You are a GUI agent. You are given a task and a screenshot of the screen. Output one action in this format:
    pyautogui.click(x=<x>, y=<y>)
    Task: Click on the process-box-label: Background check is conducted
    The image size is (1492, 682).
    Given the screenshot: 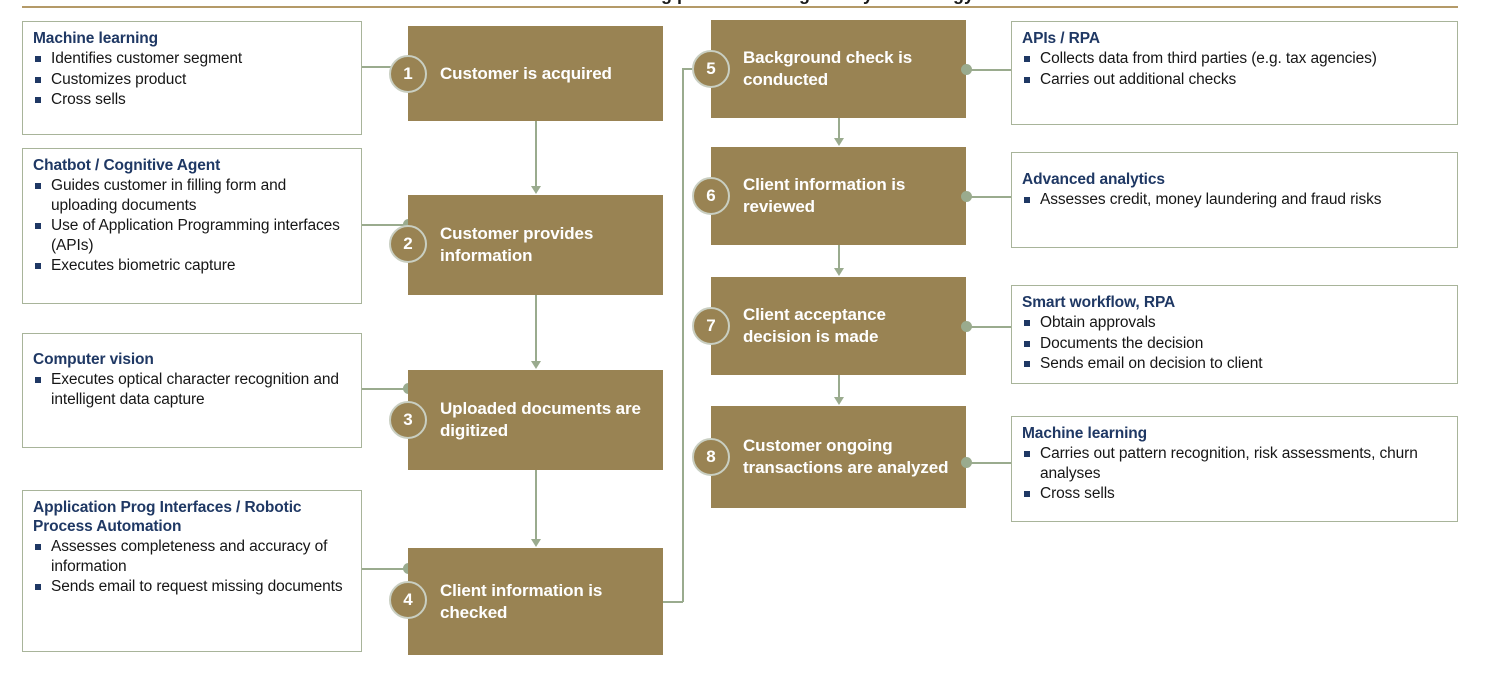 What is the action you would take?
    pyautogui.click(x=828, y=68)
    